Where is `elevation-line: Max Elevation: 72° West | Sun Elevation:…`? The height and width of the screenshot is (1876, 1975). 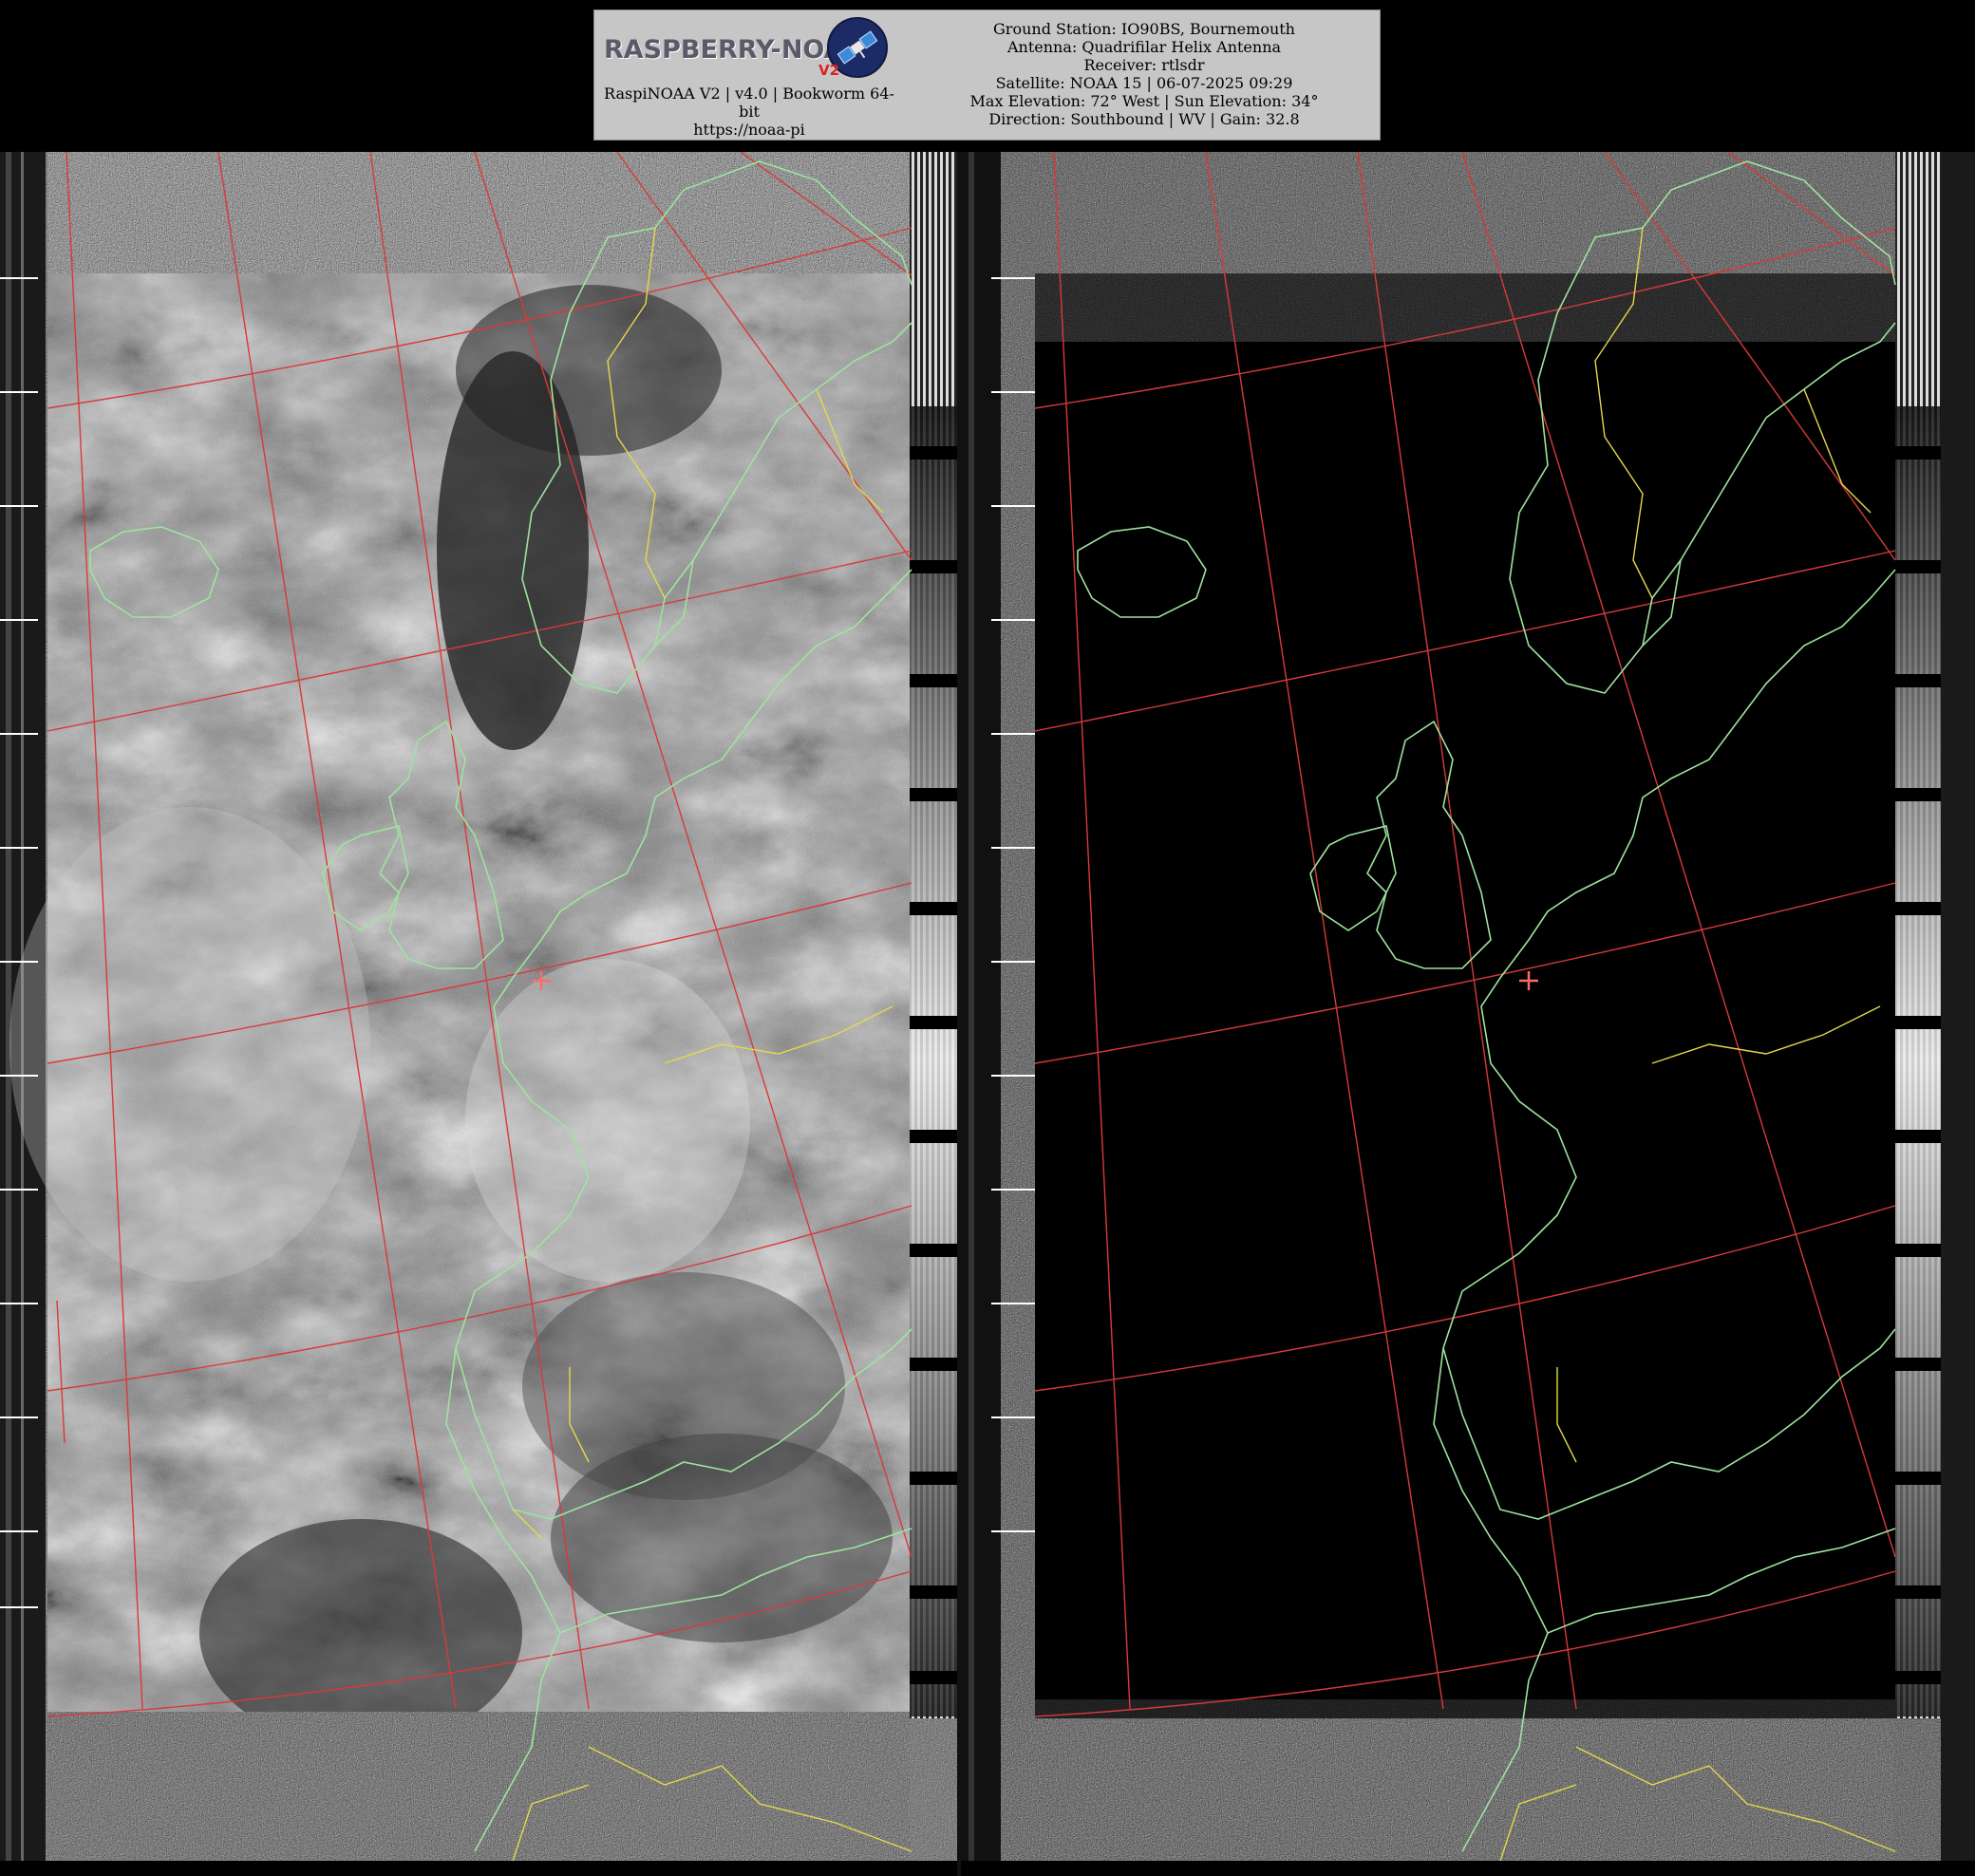
elevation-line: Max Elevation: 72° West | Sun Elevation:… is located at coordinates (1144, 101).